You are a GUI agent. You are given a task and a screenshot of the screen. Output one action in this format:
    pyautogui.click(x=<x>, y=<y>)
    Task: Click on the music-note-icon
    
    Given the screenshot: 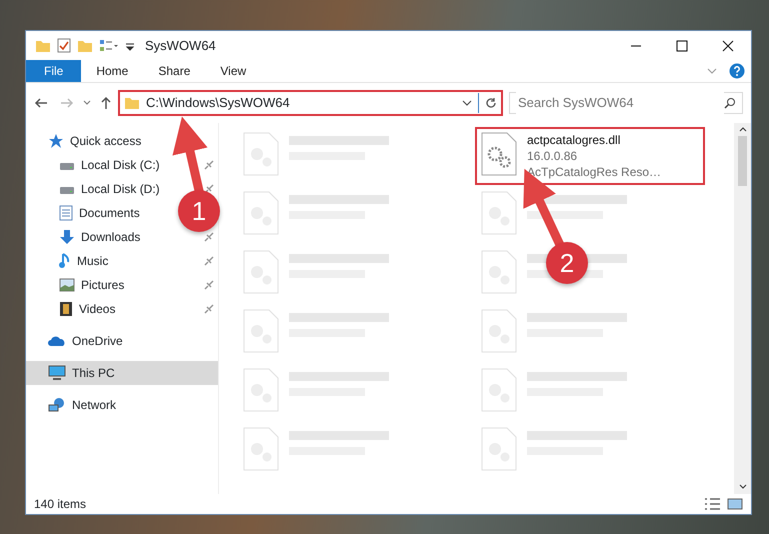 What is the action you would take?
    pyautogui.click(x=65, y=261)
    